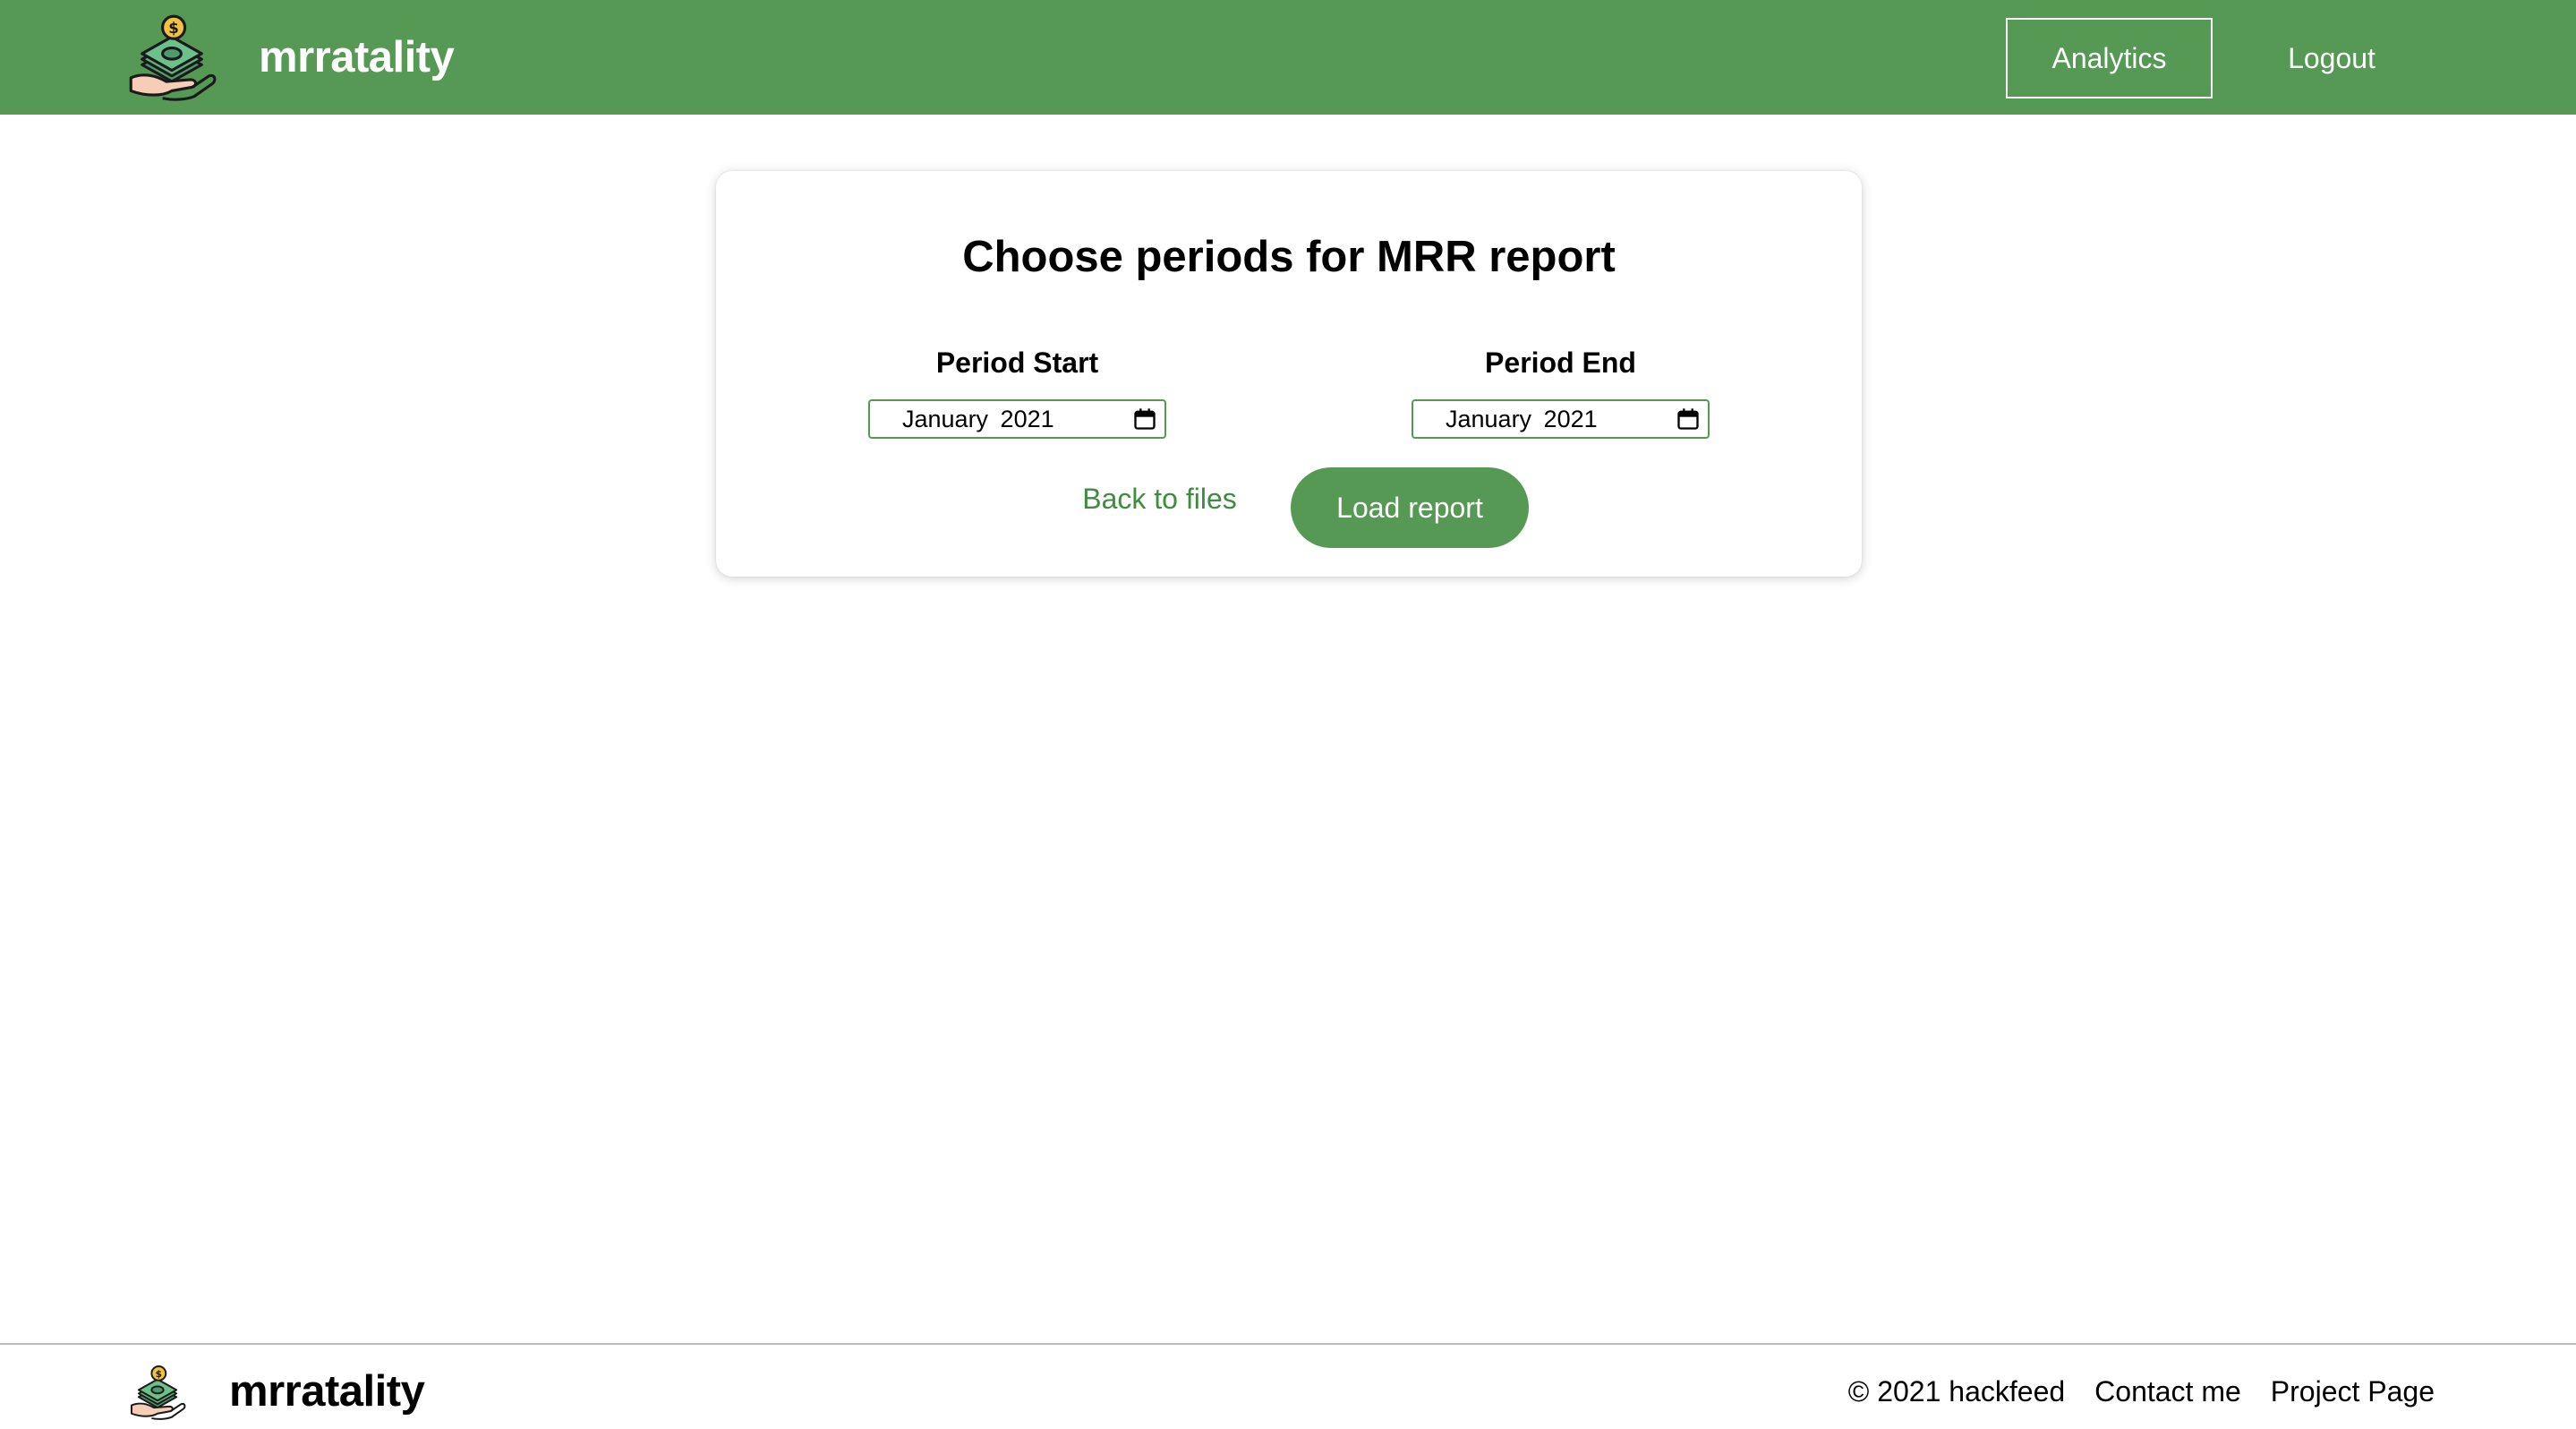  Describe the element at coordinates (1560, 363) in the screenshot. I see `period-end-label: Period End` at that location.